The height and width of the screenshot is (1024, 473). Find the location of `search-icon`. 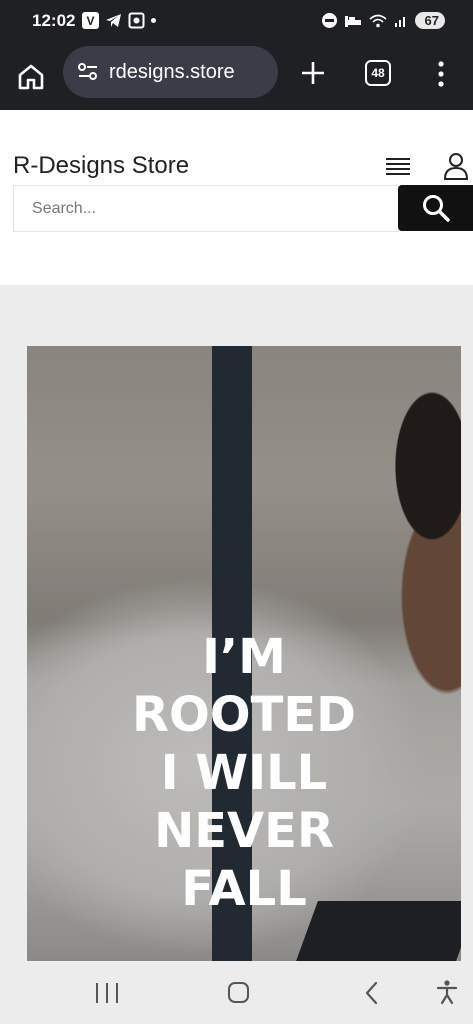

search-icon is located at coordinates (436, 208).